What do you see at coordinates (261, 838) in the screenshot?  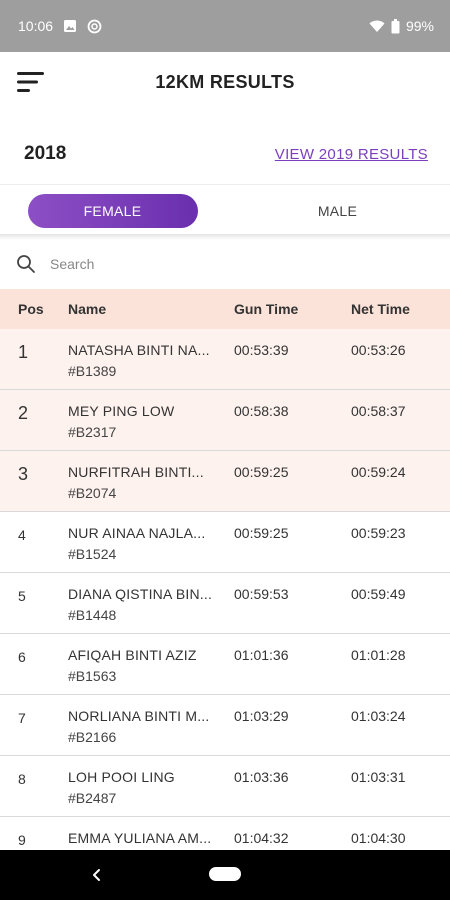 I see `row-gun-time: 01:04:32` at bounding box center [261, 838].